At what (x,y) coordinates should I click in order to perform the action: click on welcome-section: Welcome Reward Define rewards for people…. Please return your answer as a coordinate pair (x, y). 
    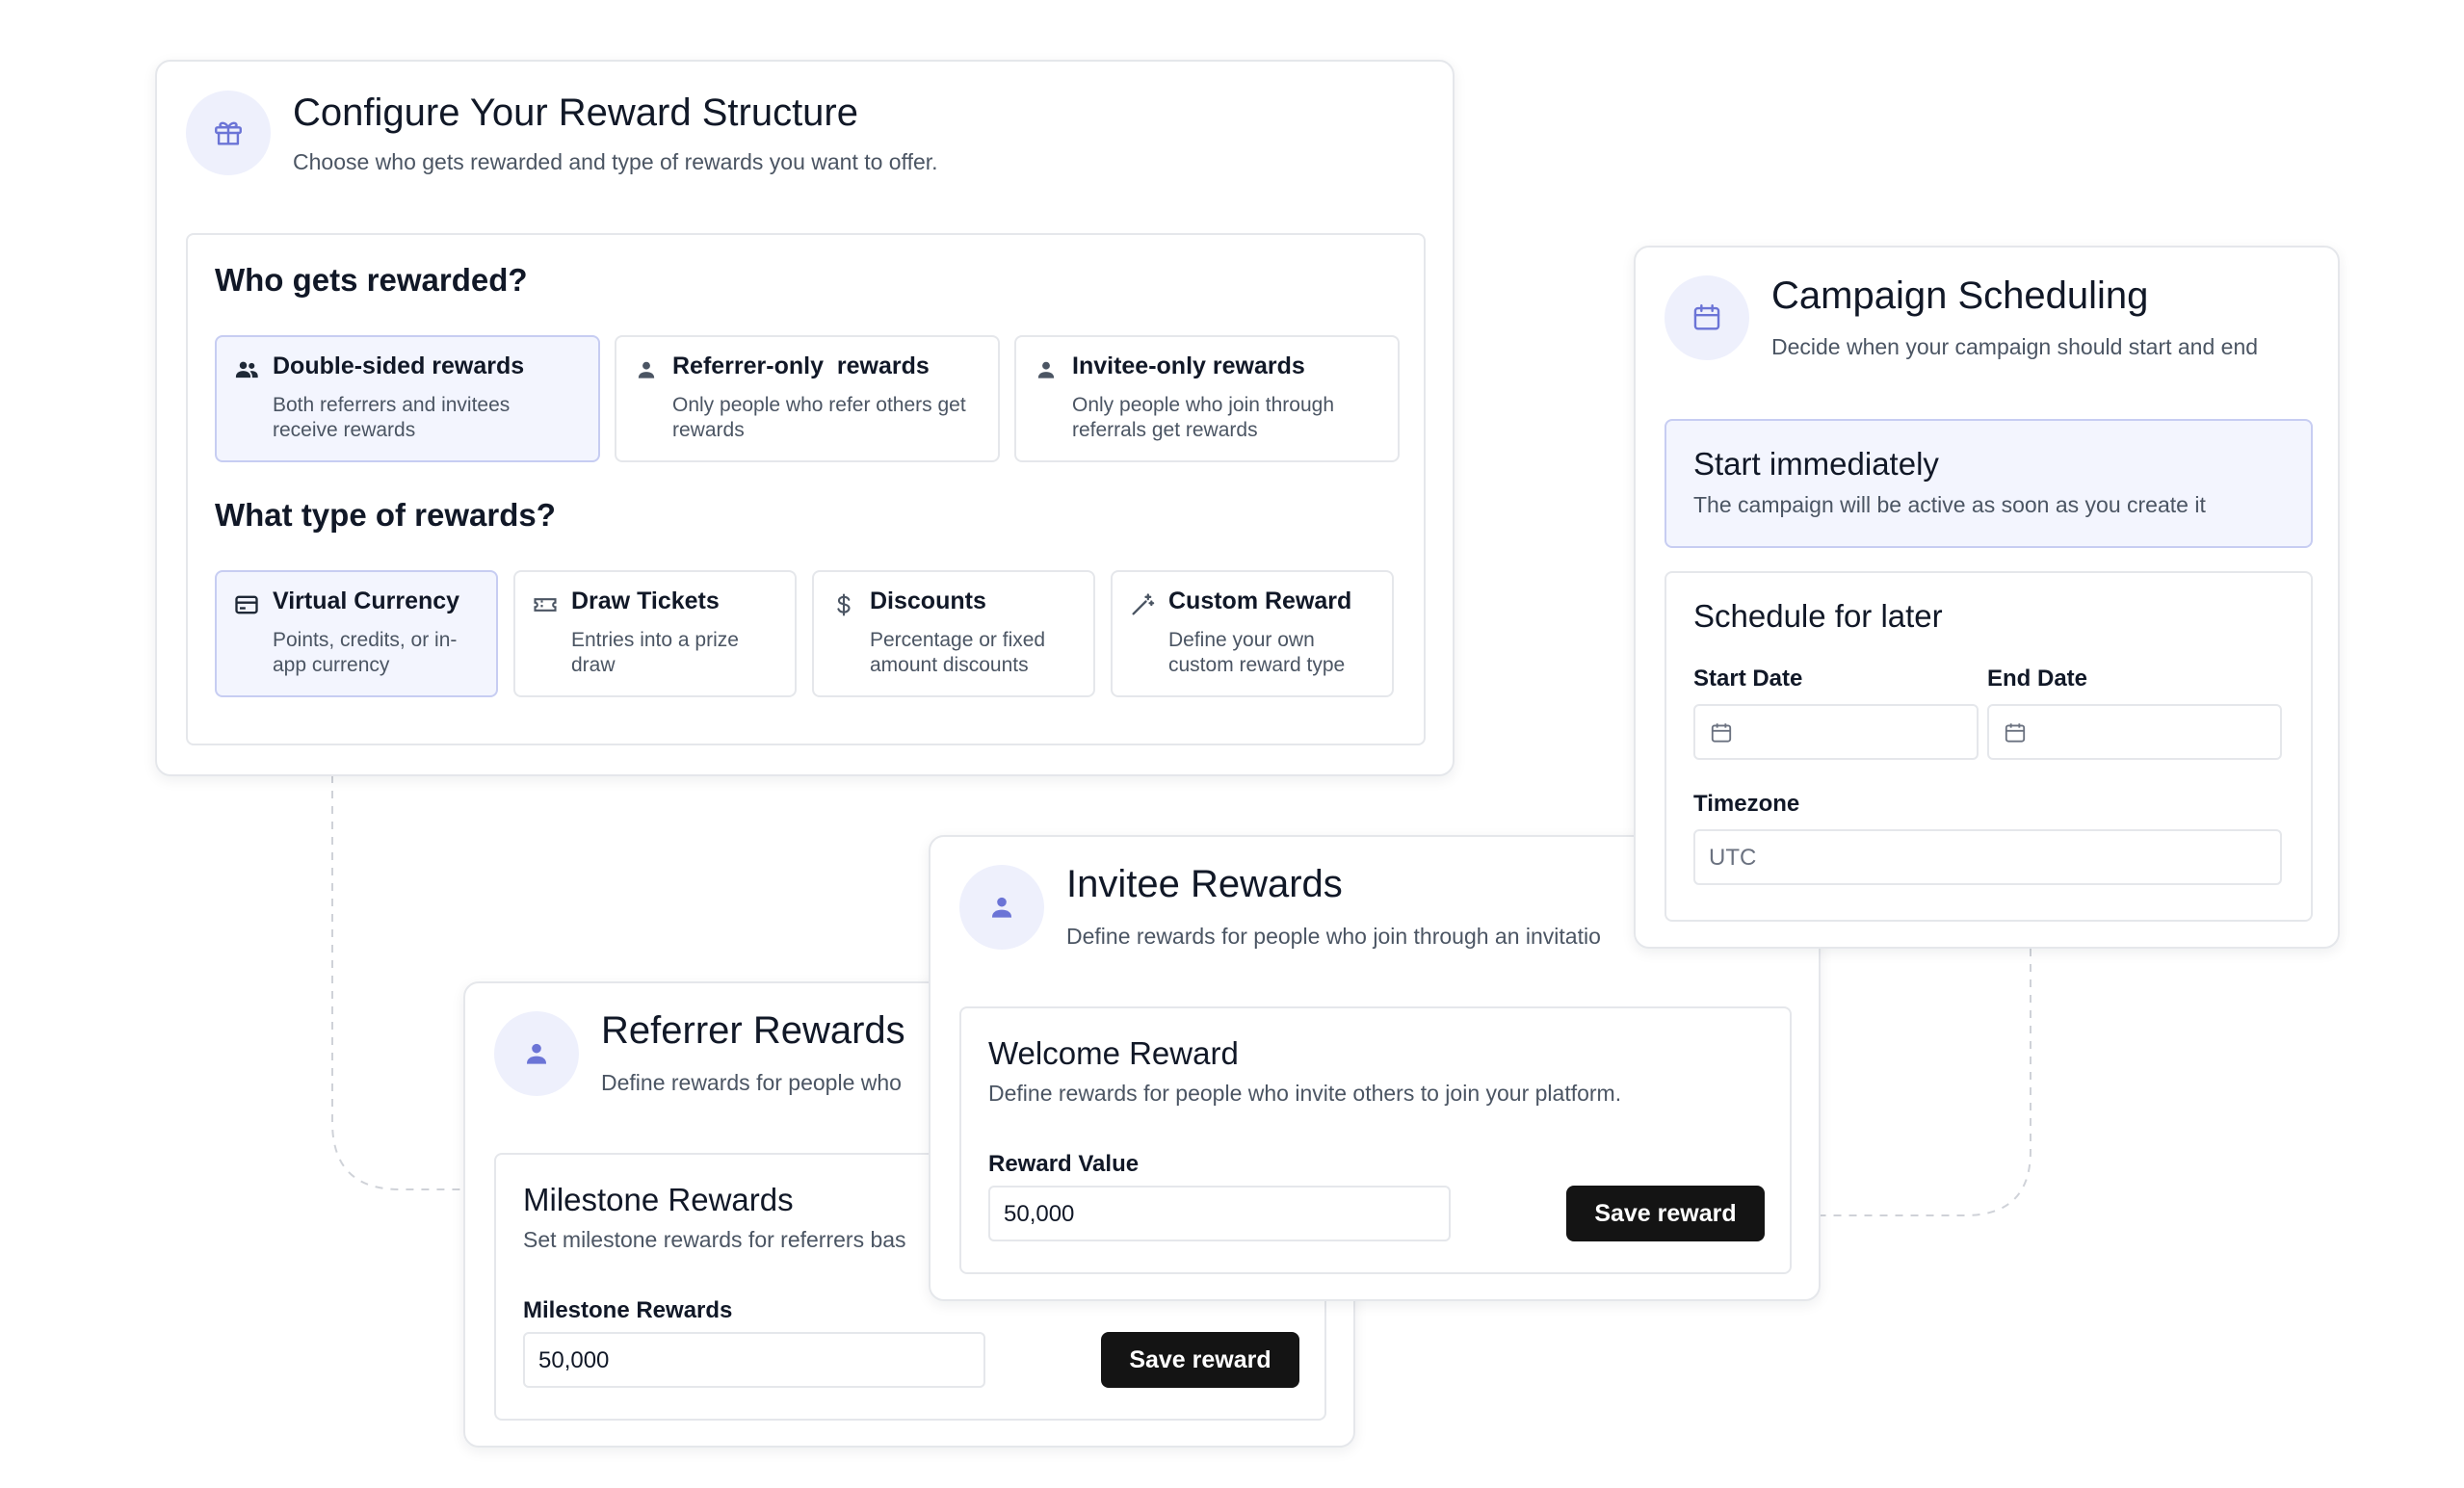
    Looking at the image, I should click on (1375, 1140).